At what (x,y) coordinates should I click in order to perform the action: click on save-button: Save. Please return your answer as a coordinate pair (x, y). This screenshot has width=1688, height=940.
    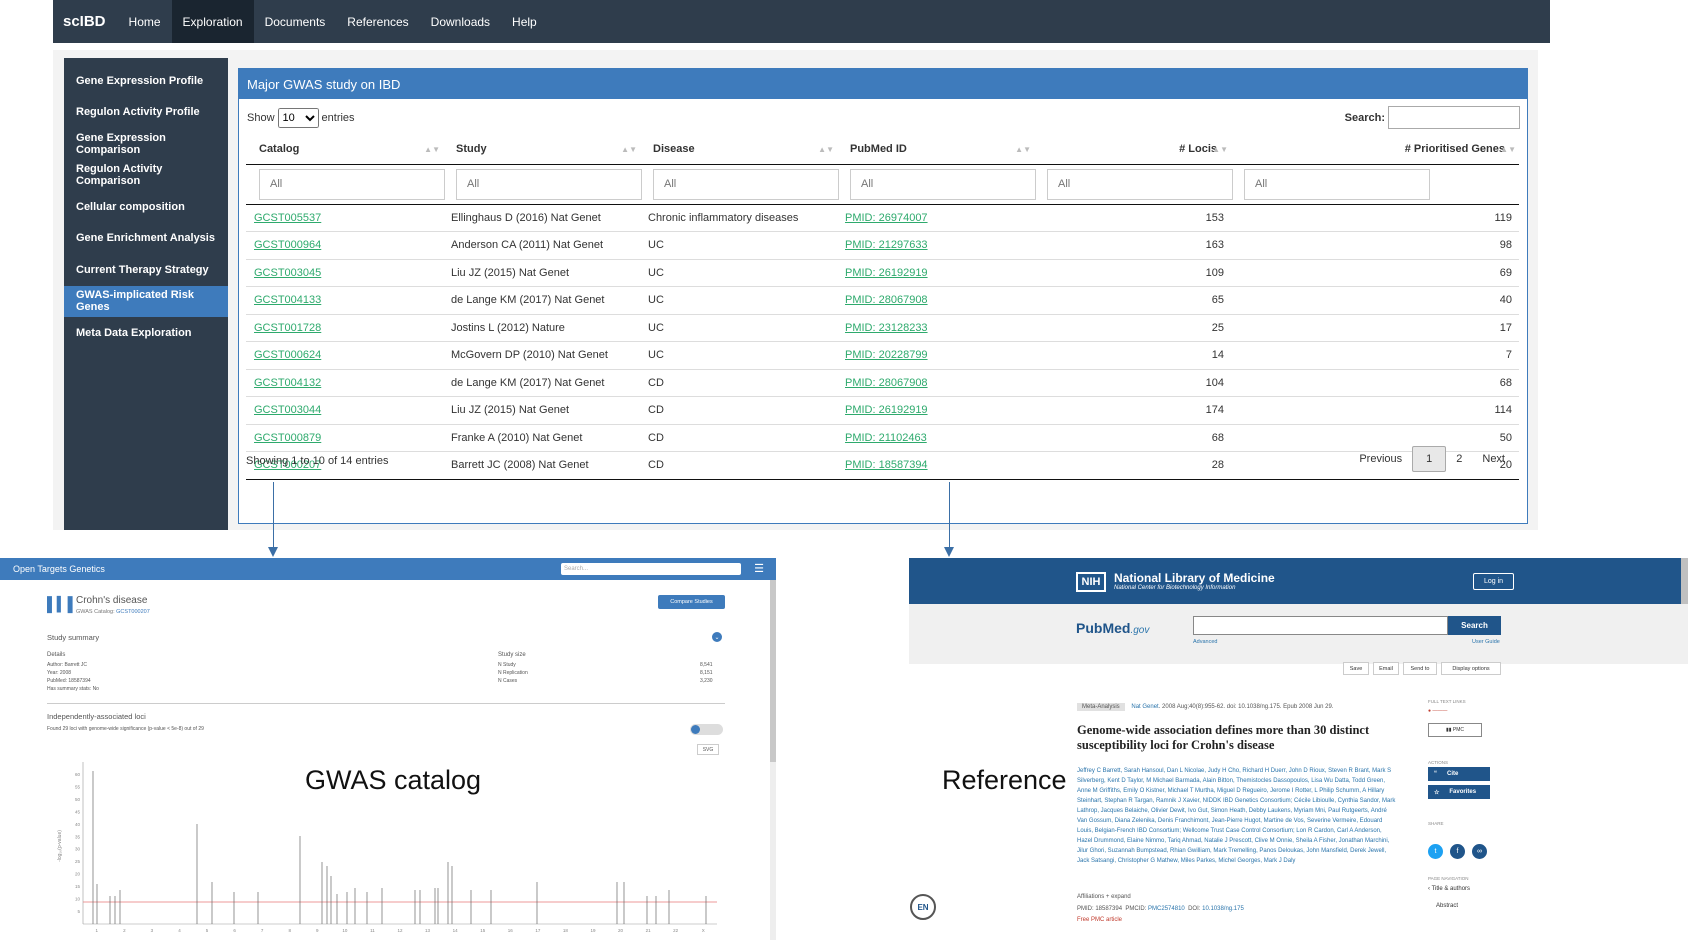
    Looking at the image, I should click on (1356, 668).